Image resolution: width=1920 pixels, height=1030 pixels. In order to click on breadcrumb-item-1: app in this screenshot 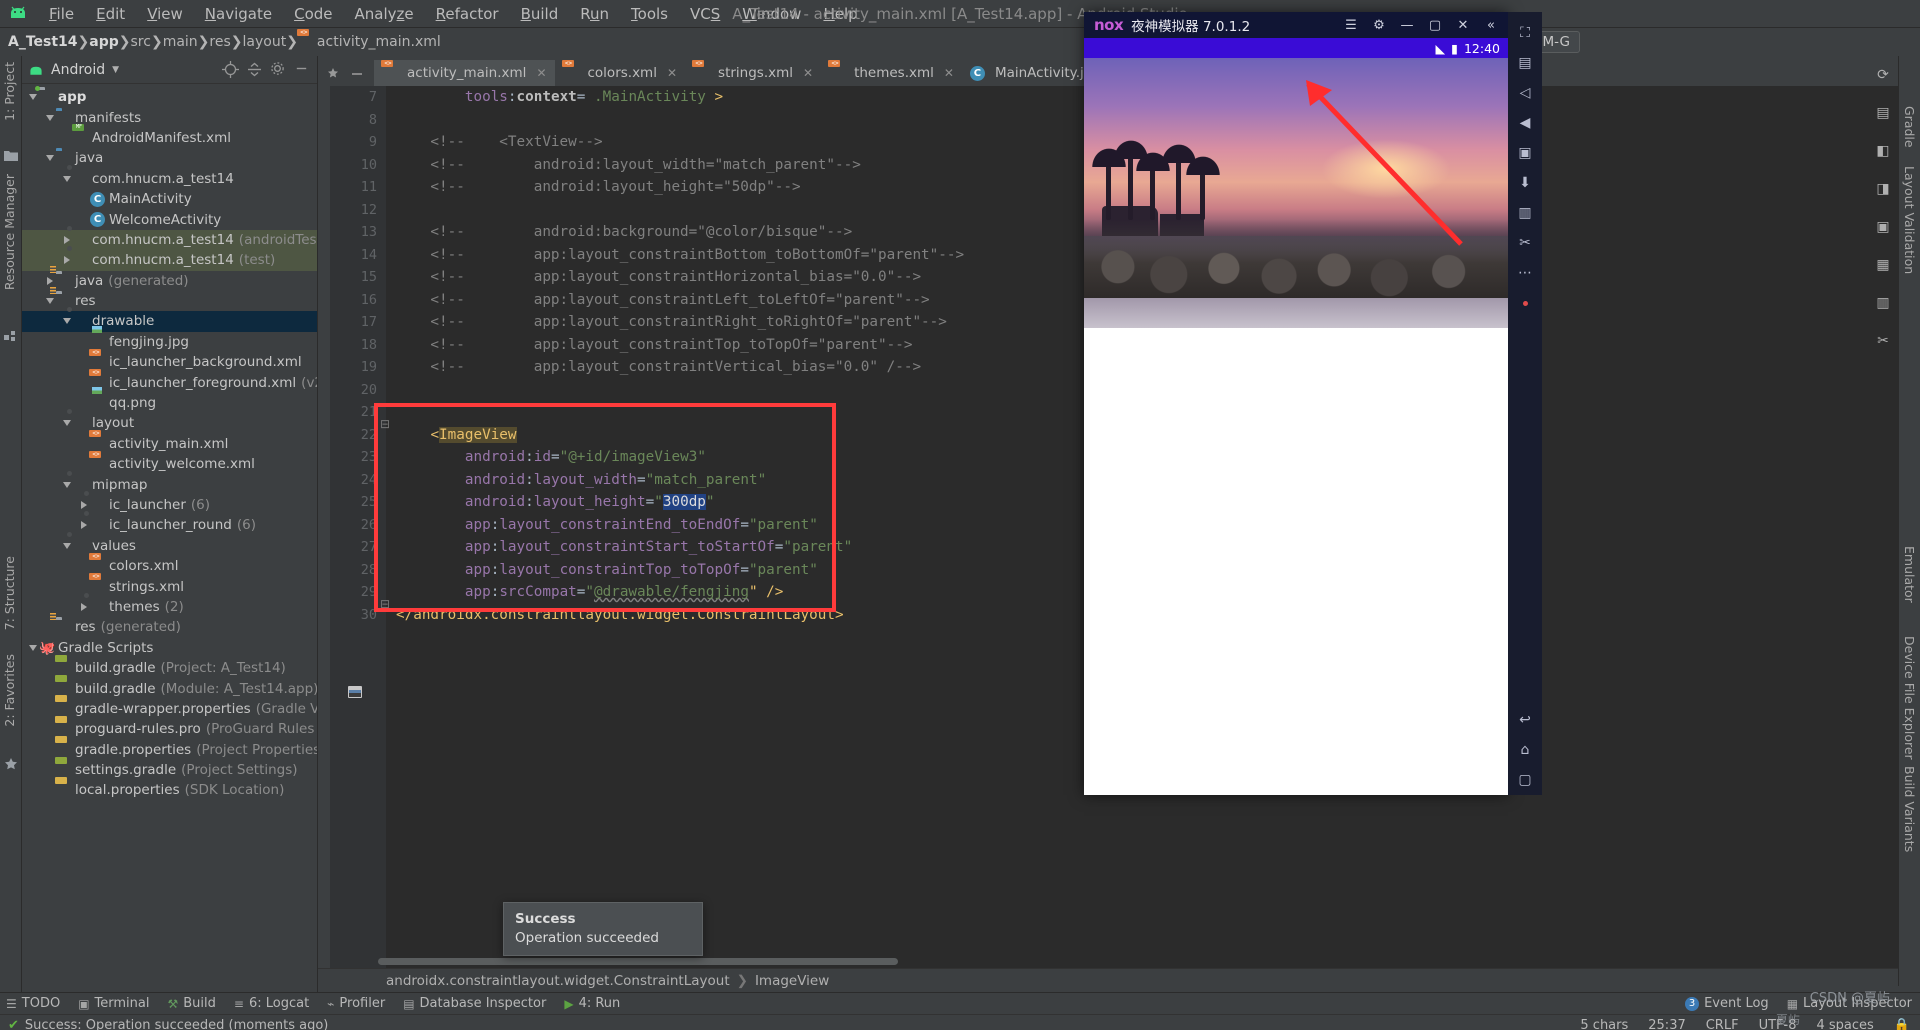, I will do `click(104, 42)`.